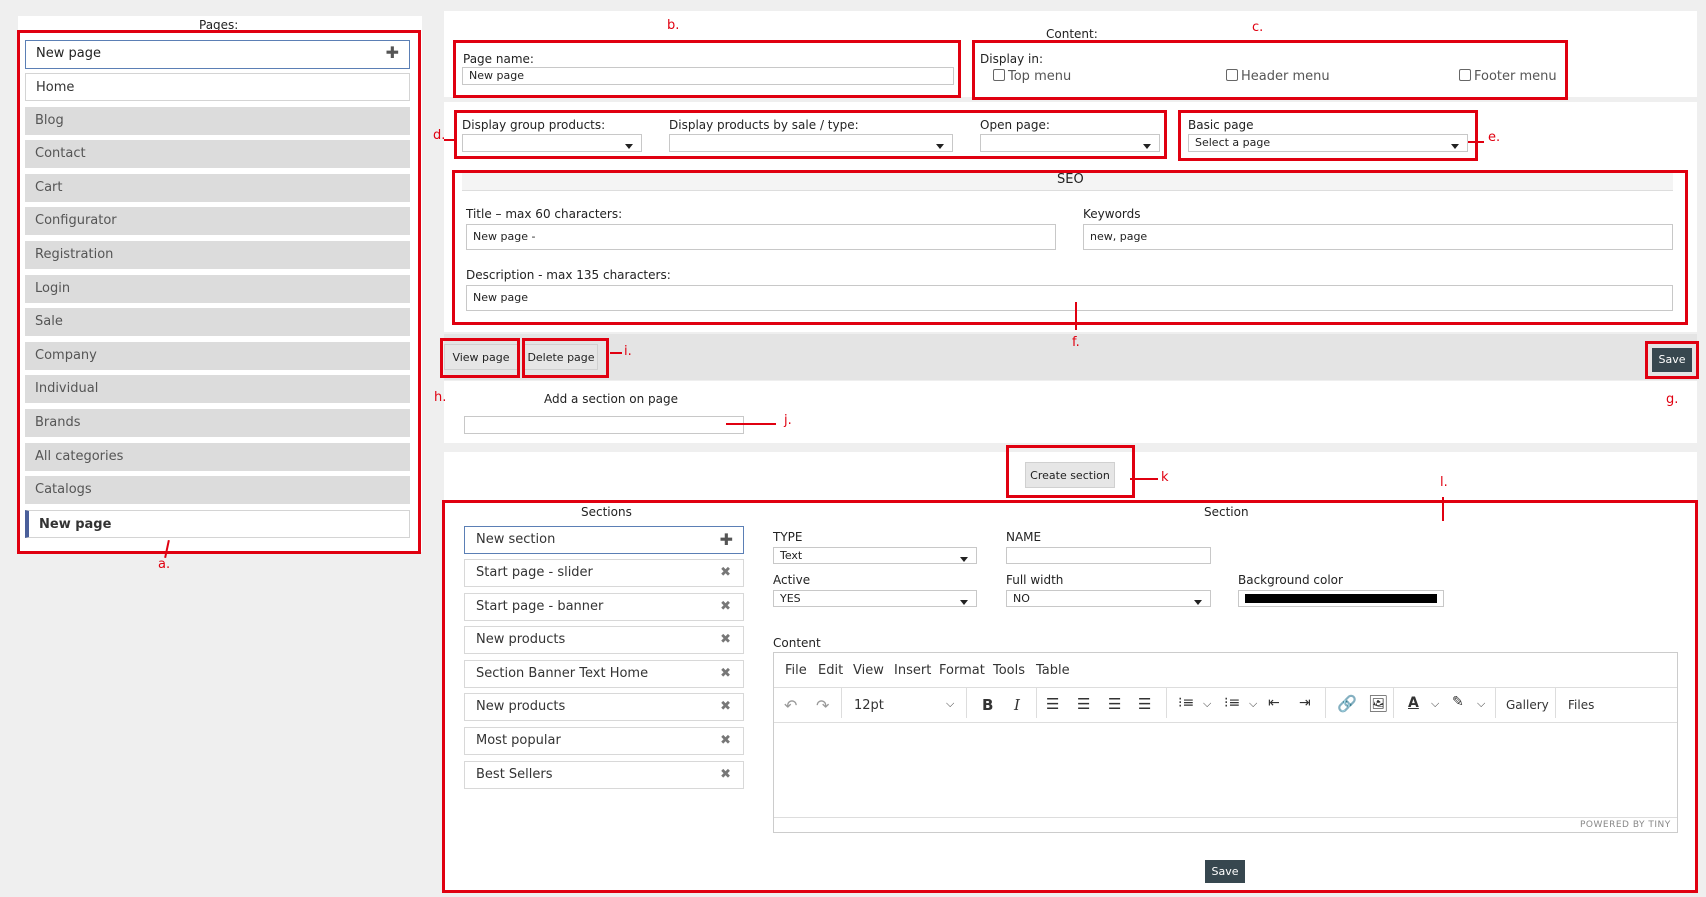  Describe the element at coordinates (822, 705) in the screenshot. I see `redo-icon: ↷` at that location.